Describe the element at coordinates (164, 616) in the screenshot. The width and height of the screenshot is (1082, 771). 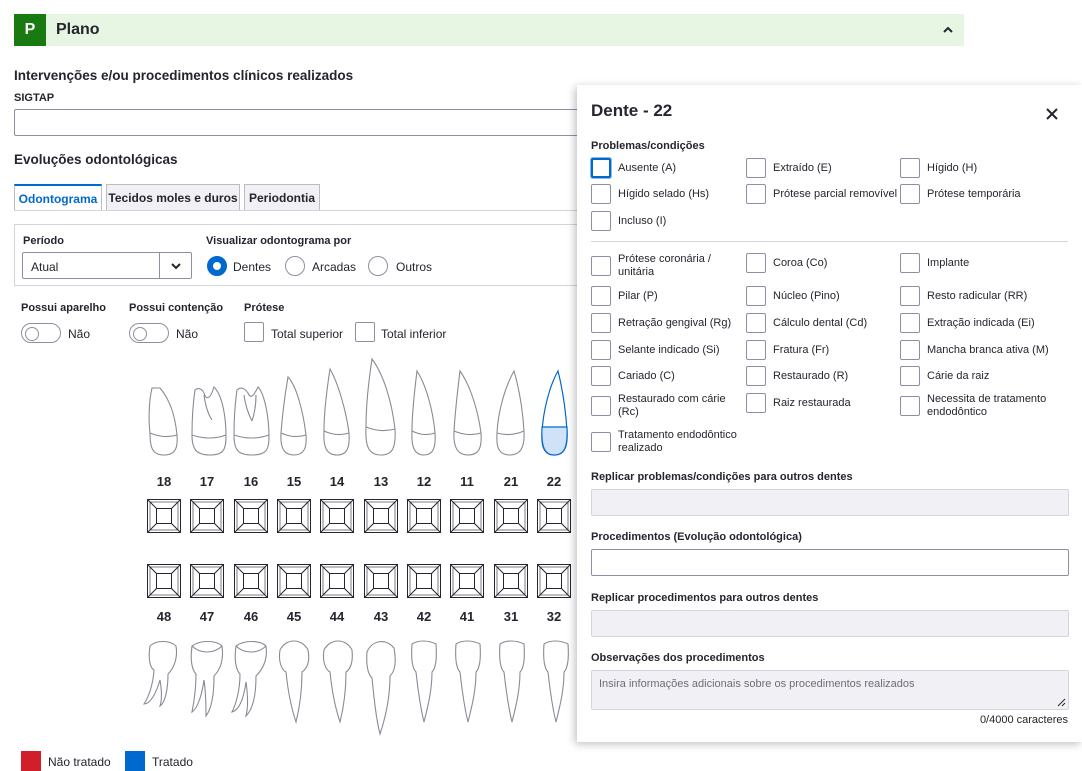
I see `tooth-number-48: 48` at that location.